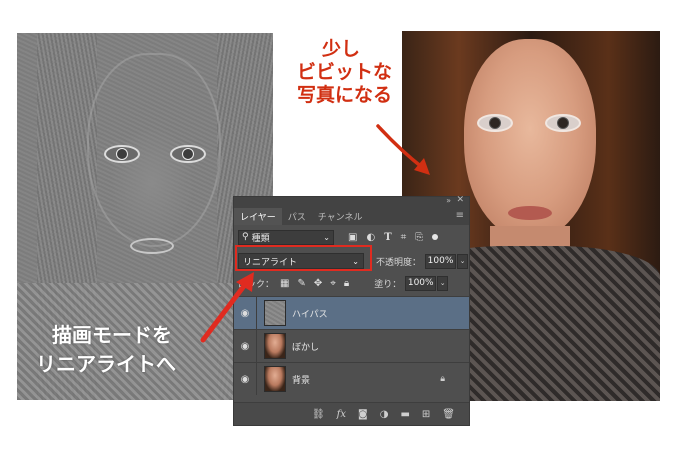 The height and width of the screenshot is (452, 675). I want to click on type-filter-icon: T, so click(387, 237).